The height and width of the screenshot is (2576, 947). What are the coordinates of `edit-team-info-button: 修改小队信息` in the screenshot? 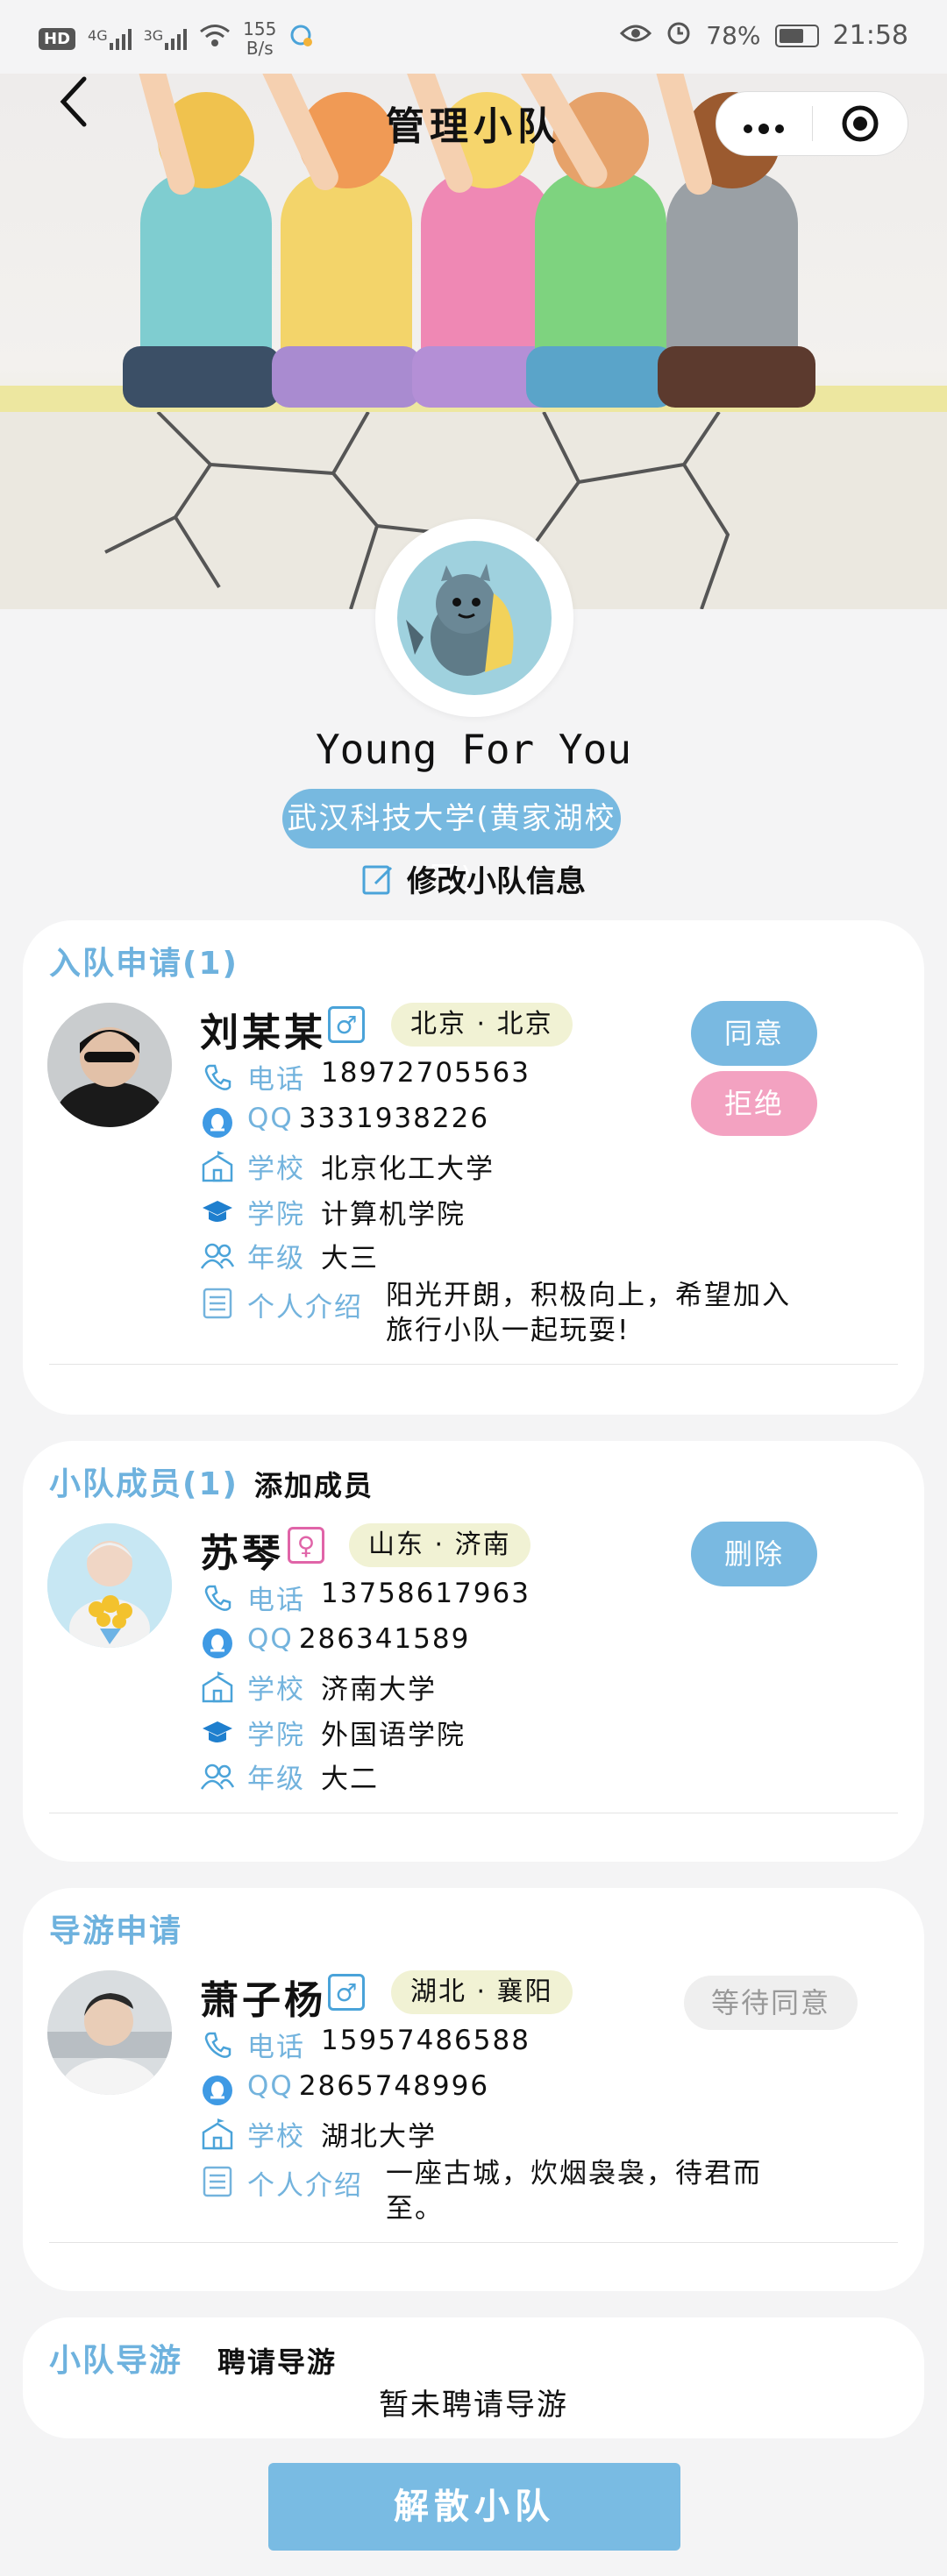 It's located at (473, 879).